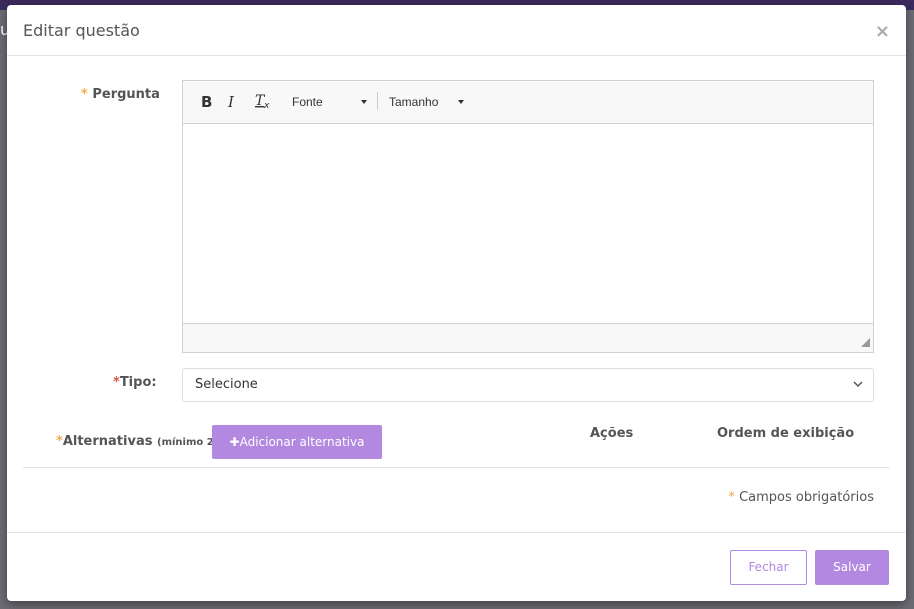  What do you see at coordinates (461, 102) in the screenshot?
I see `size-combo-arrow-icon` at bounding box center [461, 102].